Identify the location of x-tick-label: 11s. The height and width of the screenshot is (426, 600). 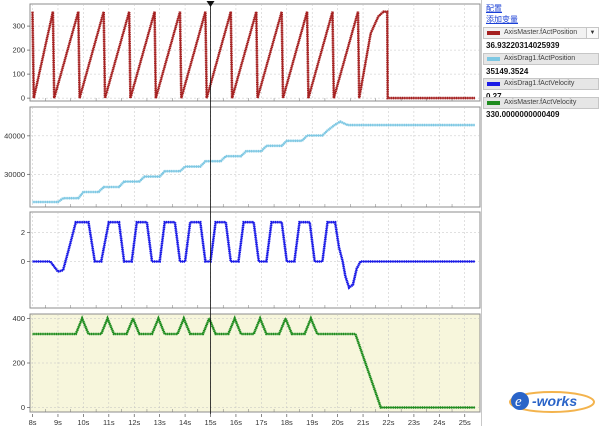
(109, 422).